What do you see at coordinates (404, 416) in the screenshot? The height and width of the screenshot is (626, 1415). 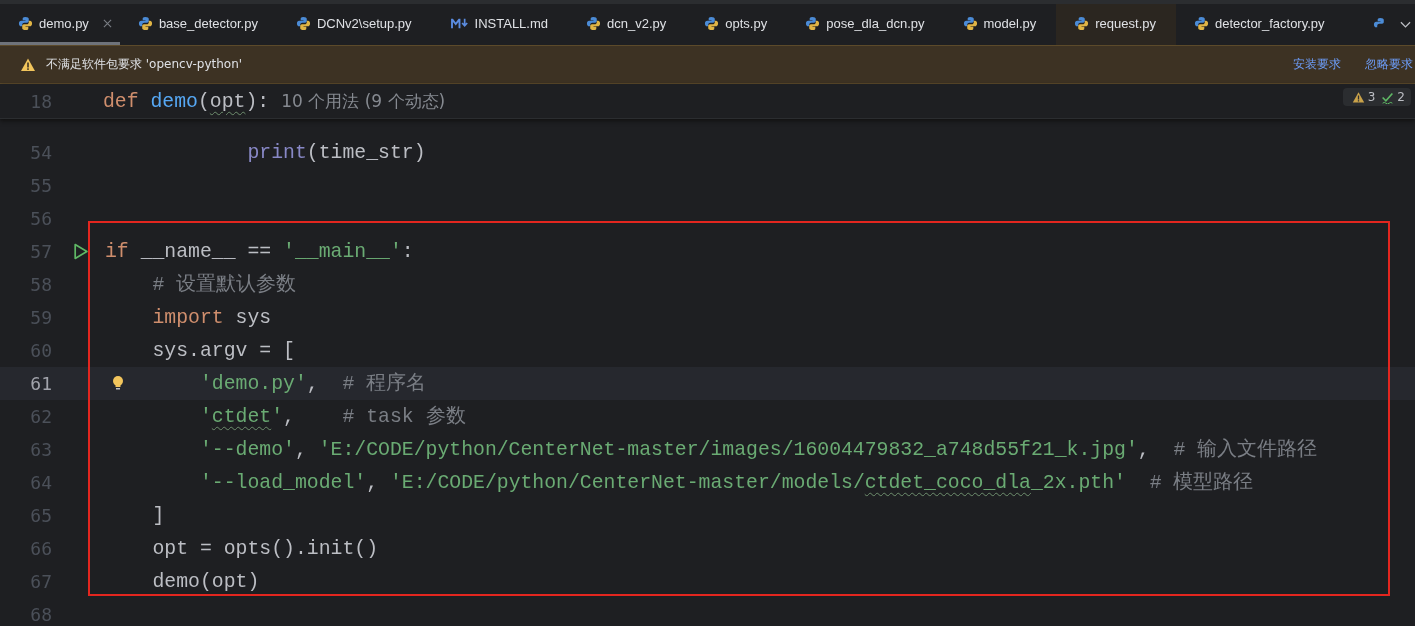 I see `code-comment: # task 参数` at bounding box center [404, 416].